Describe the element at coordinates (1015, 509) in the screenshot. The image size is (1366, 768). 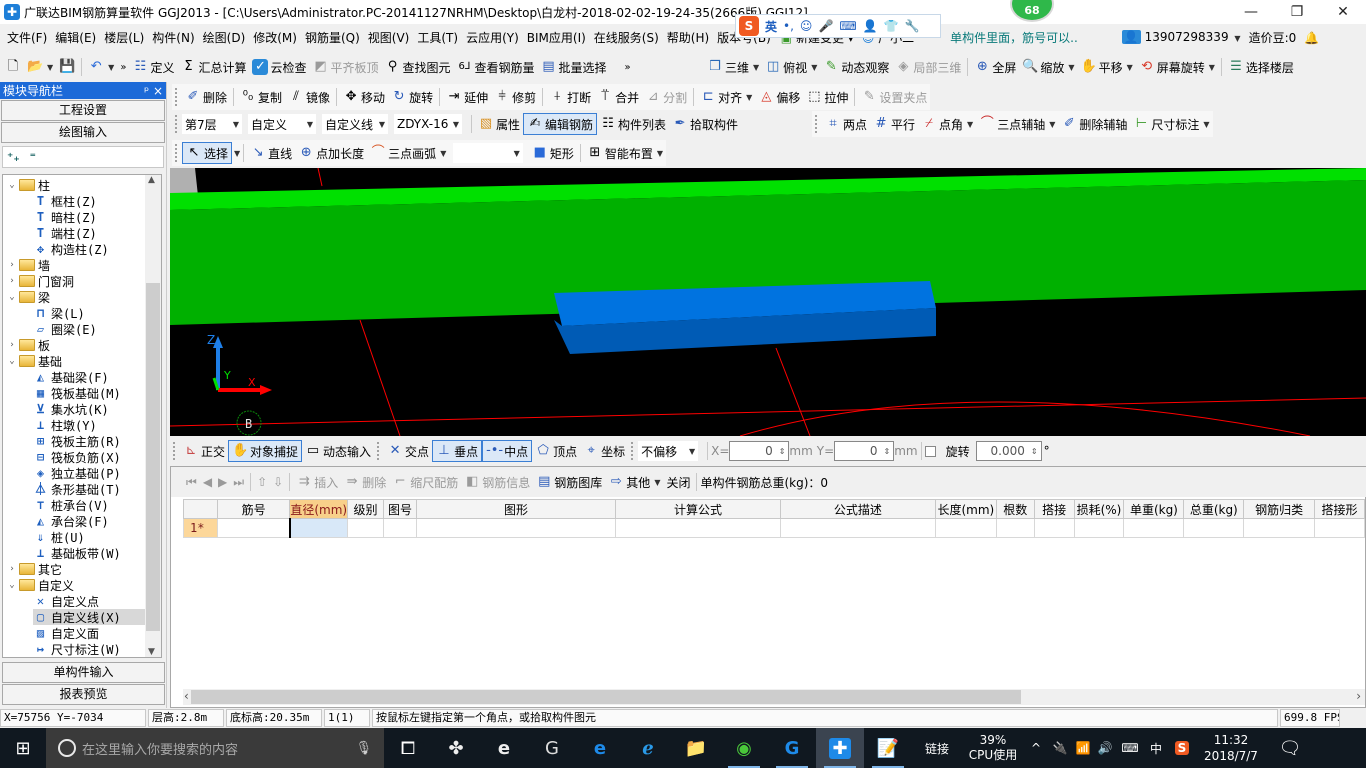
I see `column-header: 根数` at that location.